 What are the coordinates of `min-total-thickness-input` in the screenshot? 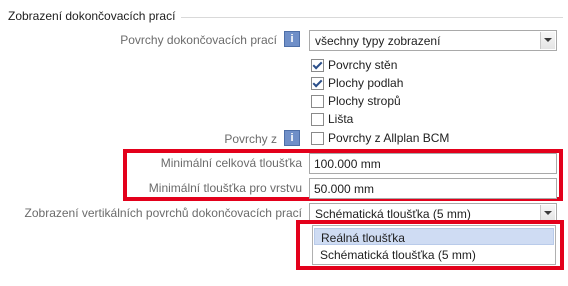 It's located at (433, 163).